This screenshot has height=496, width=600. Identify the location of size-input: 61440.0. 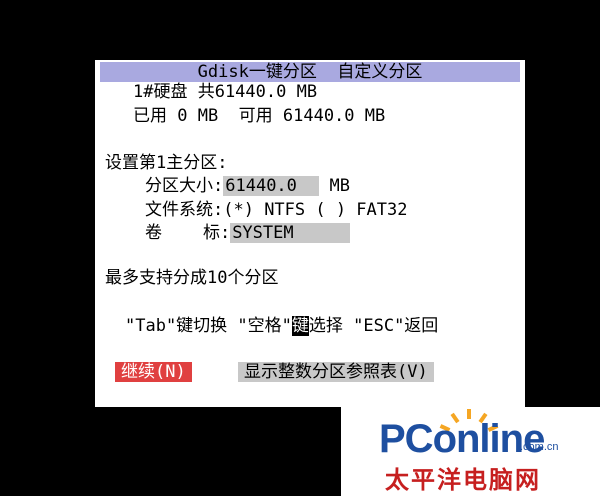
(271, 186).